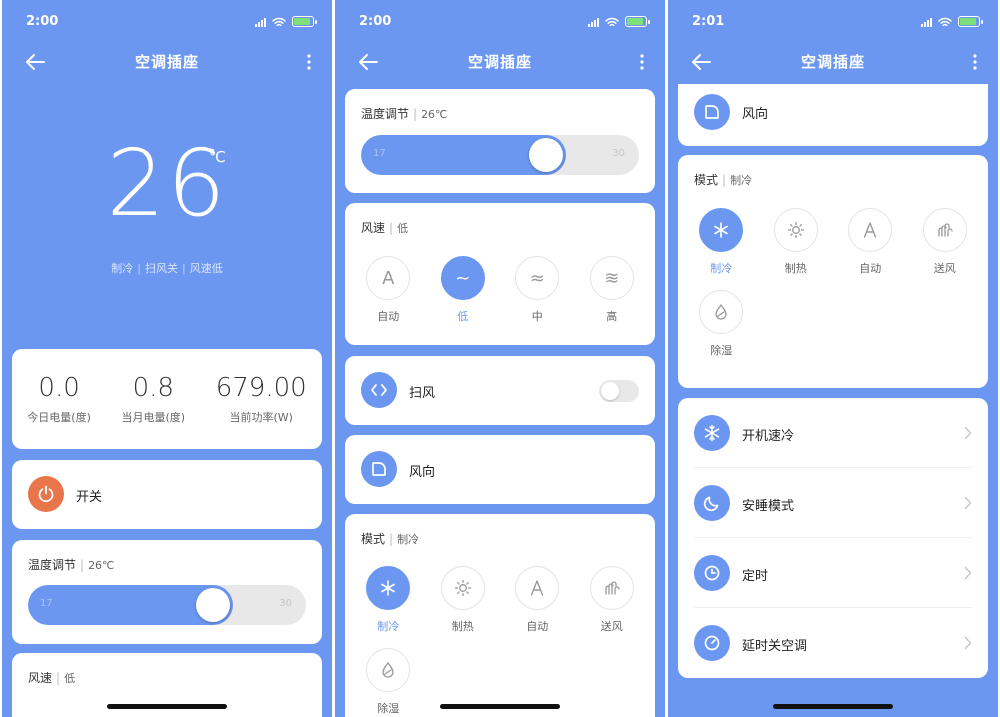  I want to click on fan-speed-card: 风速 | 低 A 自动 ~ 低 ≈ 中 ≋ 高, so click(500, 274).